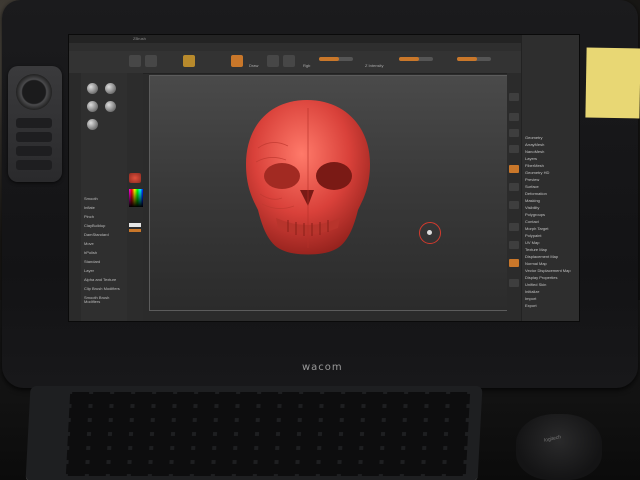 This screenshot has width=640, height=480. I want to click on brush-list-item: Smooth, so click(104, 199).